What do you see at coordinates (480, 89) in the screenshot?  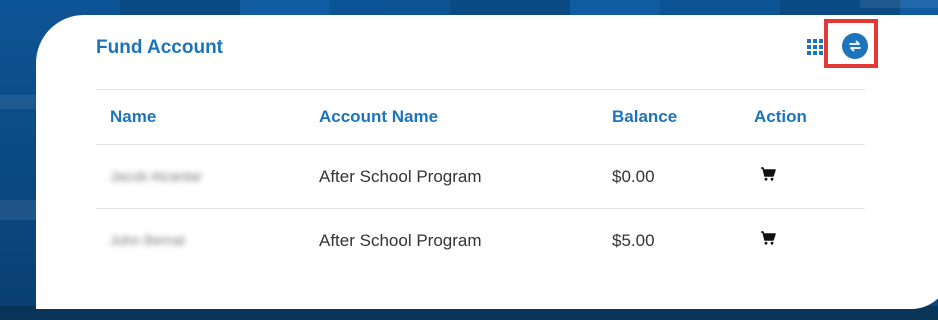 I see `header-divider` at bounding box center [480, 89].